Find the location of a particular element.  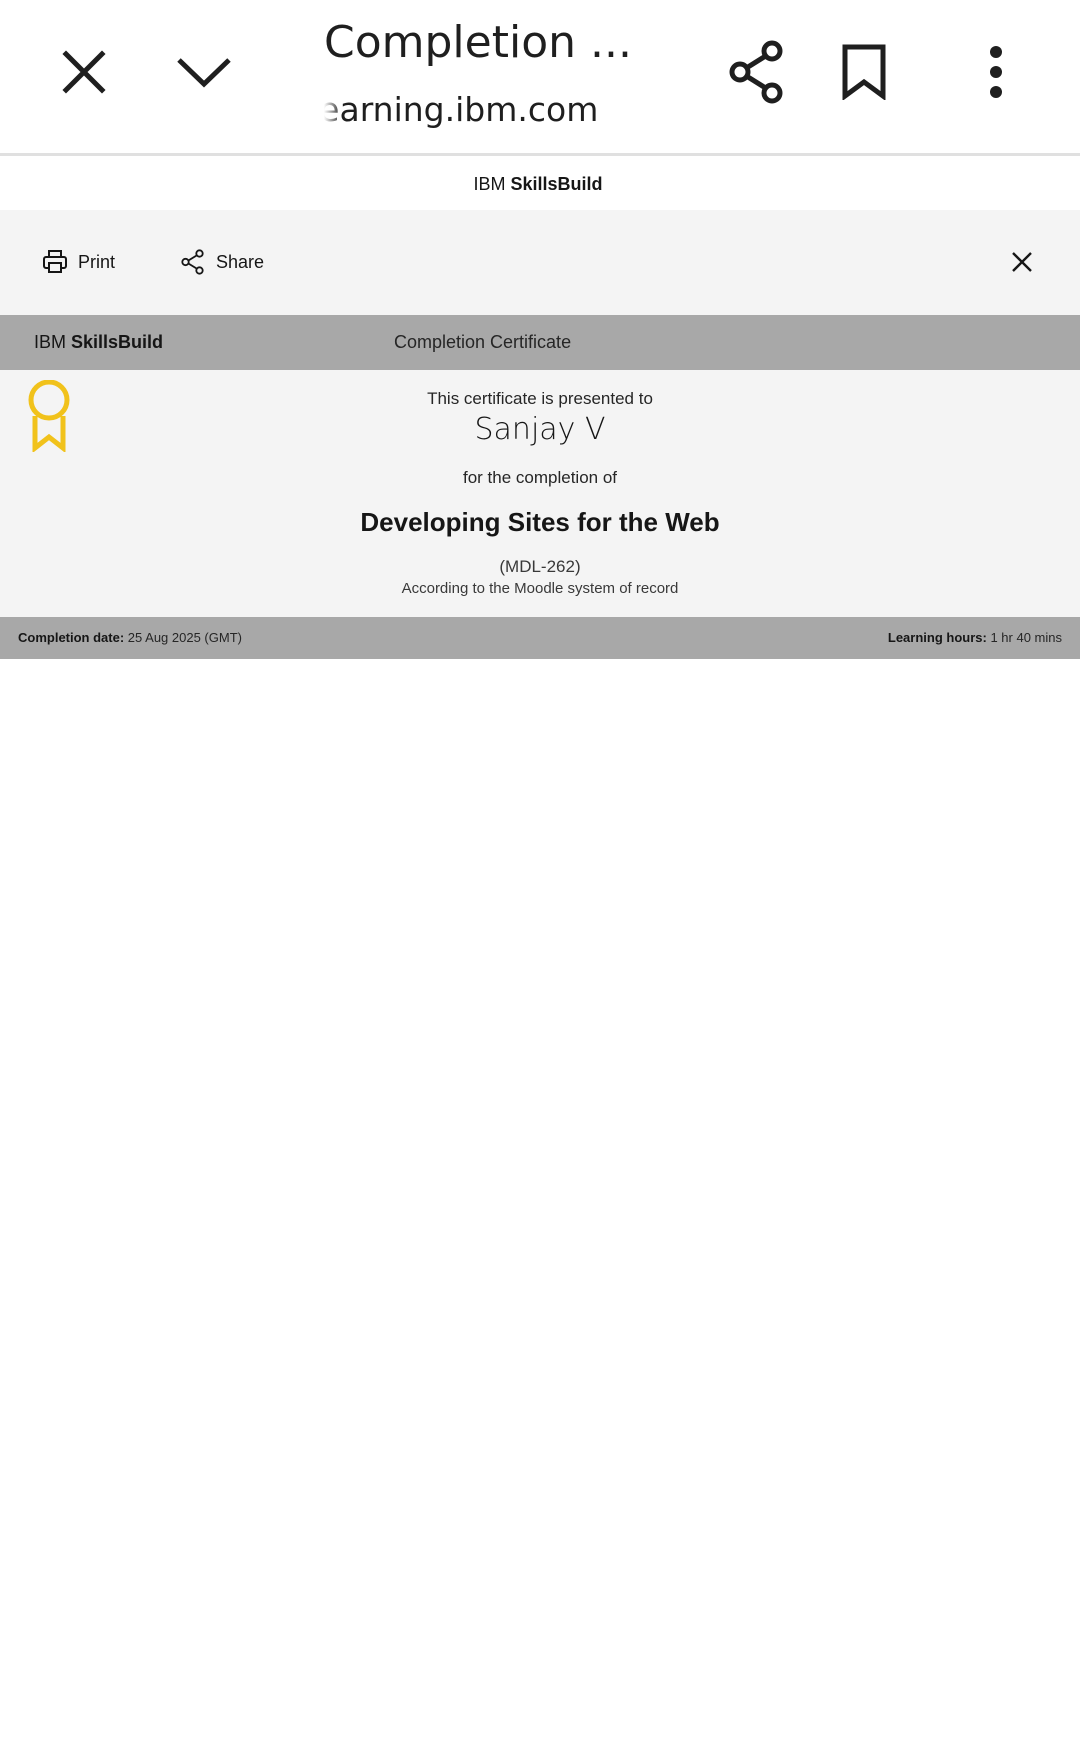

collapse-button is located at coordinates (204, 72).